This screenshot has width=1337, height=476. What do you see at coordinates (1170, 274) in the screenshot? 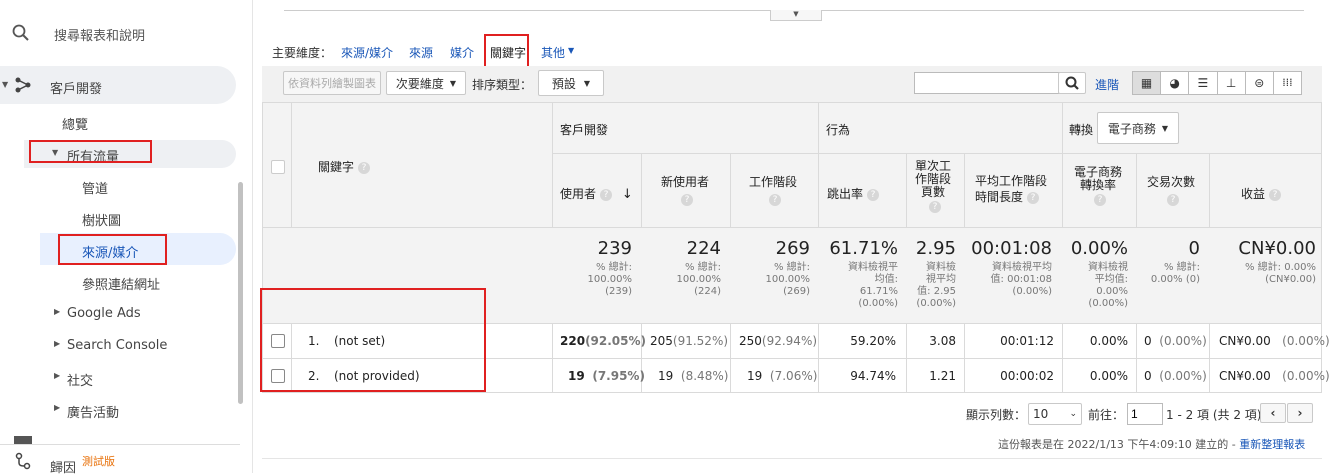
I see `total-transactions-sub: % 總計: 0.00% (0)` at bounding box center [1170, 274].